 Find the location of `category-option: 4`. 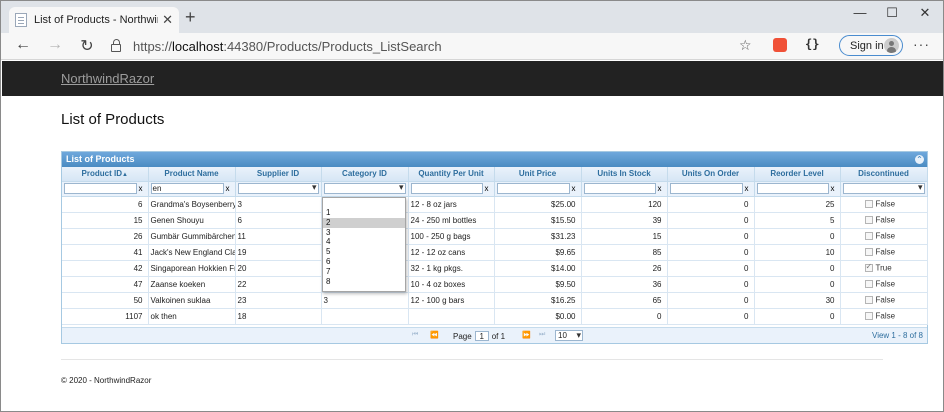

category-option: 4 is located at coordinates (364, 242).